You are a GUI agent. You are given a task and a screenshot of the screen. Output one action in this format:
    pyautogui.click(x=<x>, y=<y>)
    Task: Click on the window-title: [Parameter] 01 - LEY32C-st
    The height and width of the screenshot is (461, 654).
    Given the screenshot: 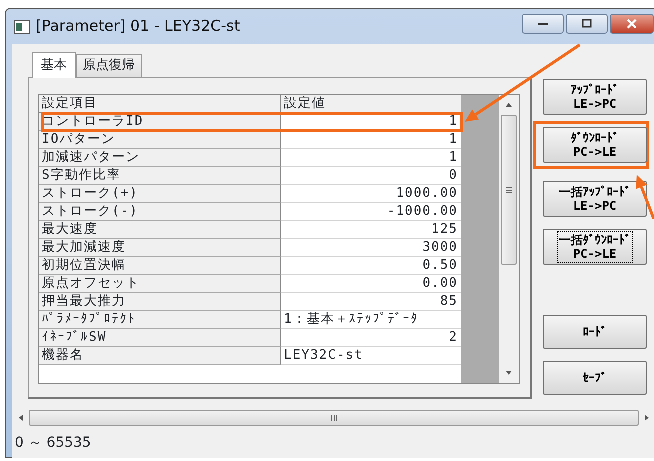 What is the action you would take?
    pyautogui.click(x=138, y=27)
    